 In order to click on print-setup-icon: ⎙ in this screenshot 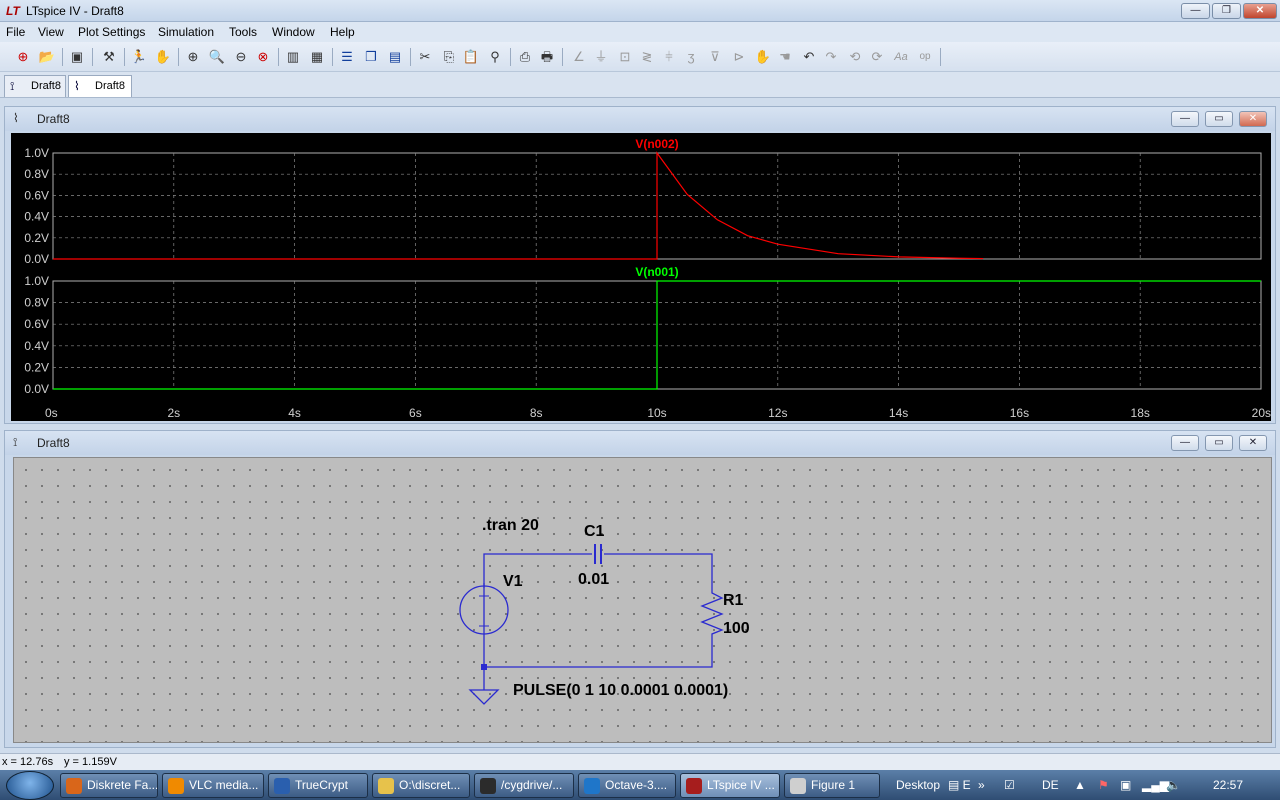, I will do `click(525, 57)`.